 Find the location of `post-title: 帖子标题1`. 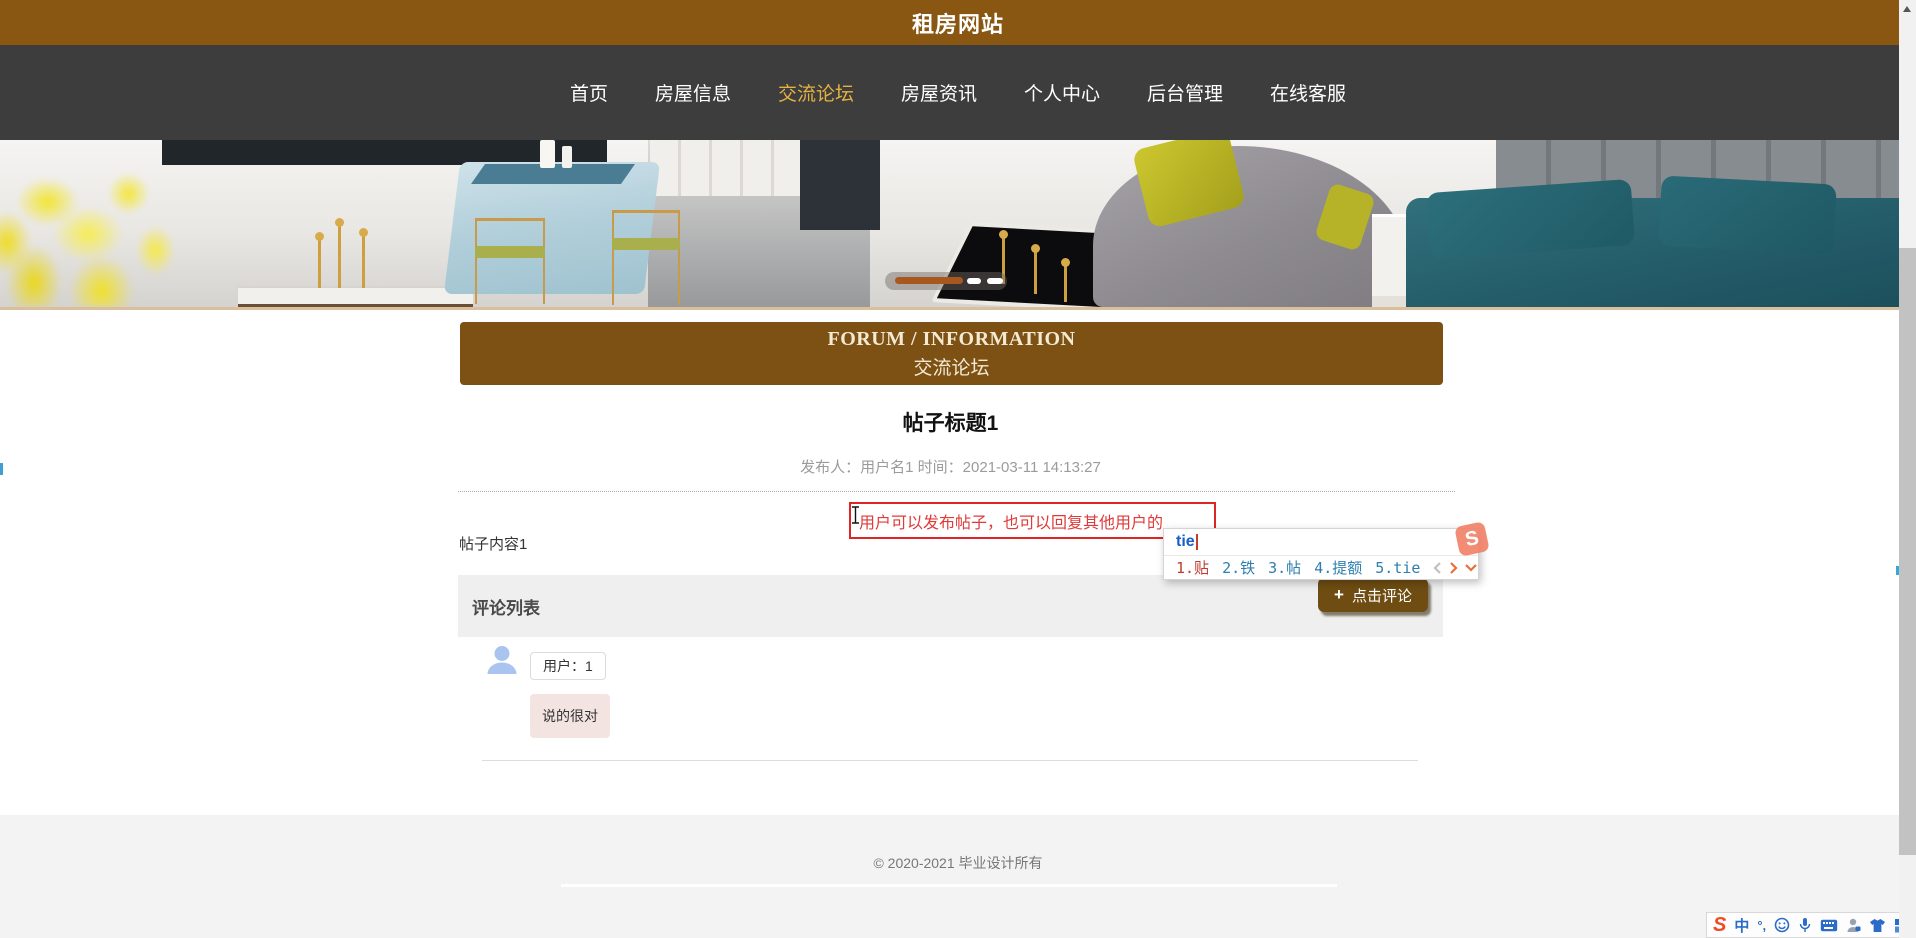

post-title: 帖子标题1 is located at coordinates (950, 423).